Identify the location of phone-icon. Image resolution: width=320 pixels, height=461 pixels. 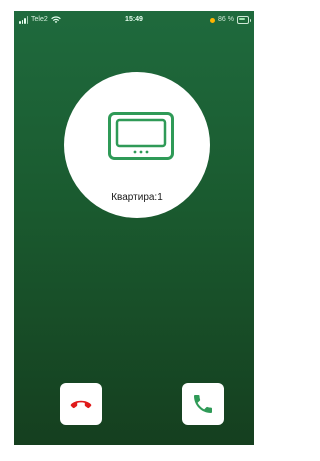
(203, 404).